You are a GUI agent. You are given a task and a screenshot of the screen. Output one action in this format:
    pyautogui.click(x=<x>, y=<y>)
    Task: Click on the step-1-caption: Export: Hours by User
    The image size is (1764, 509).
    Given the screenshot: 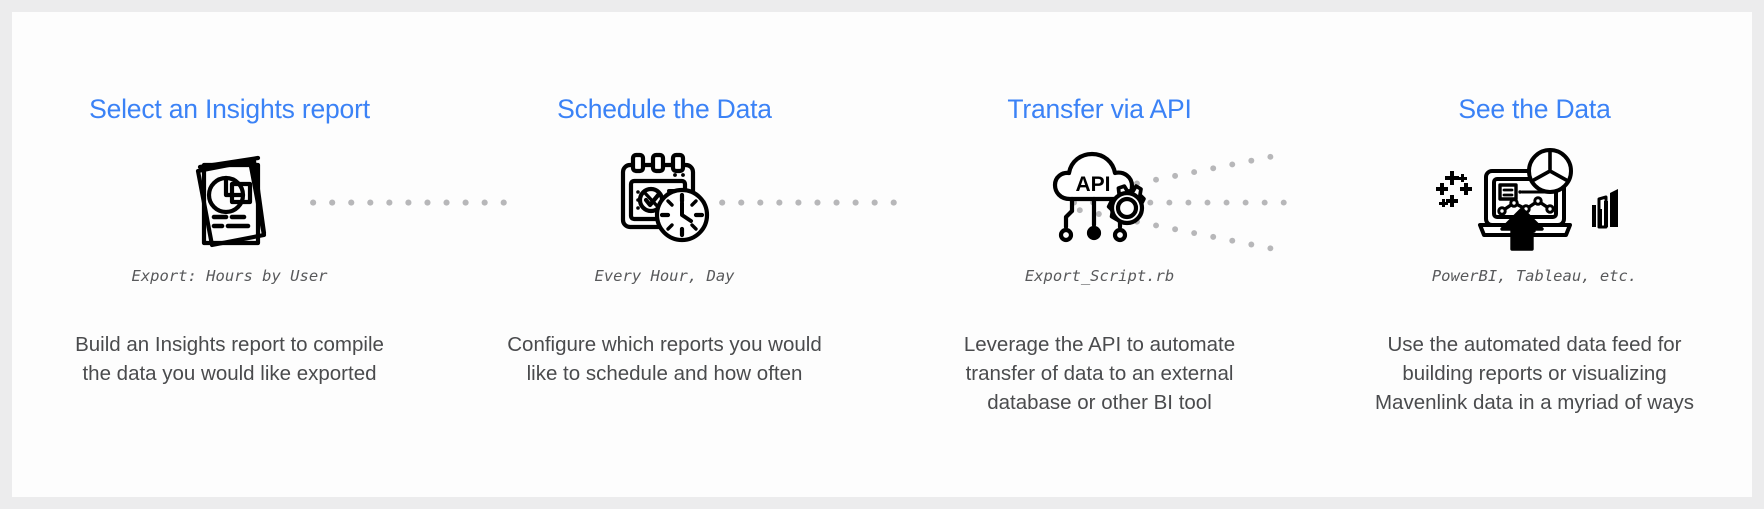 What is the action you would take?
    pyautogui.click(x=229, y=275)
    